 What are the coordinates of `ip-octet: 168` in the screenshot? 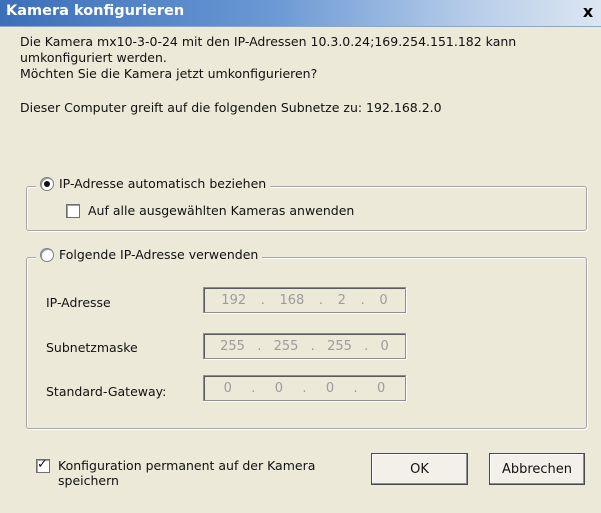 It's located at (292, 300).